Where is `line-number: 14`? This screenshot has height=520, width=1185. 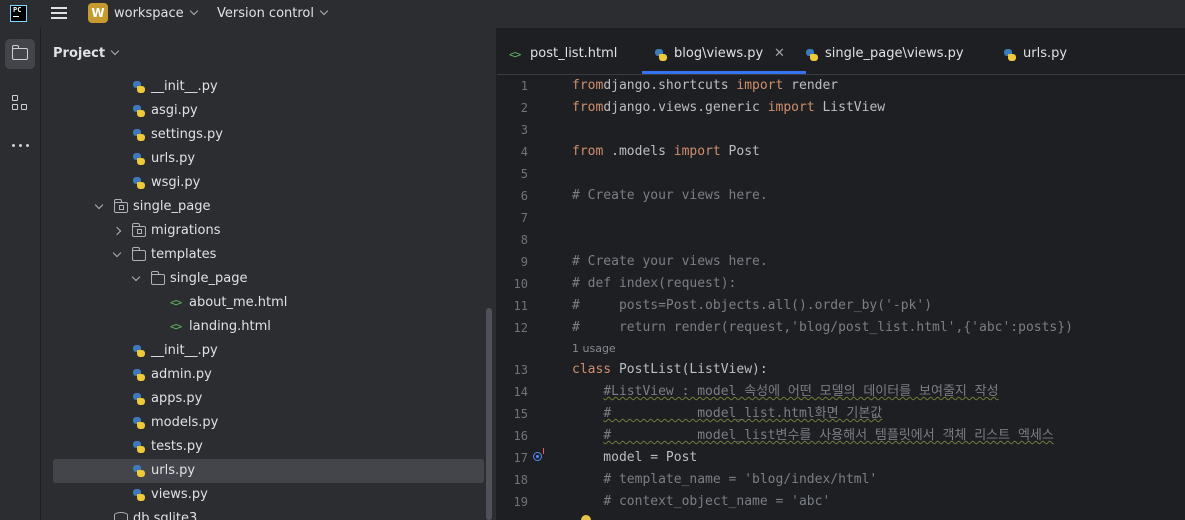
line-number: 14 is located at coordinates (520, 392).